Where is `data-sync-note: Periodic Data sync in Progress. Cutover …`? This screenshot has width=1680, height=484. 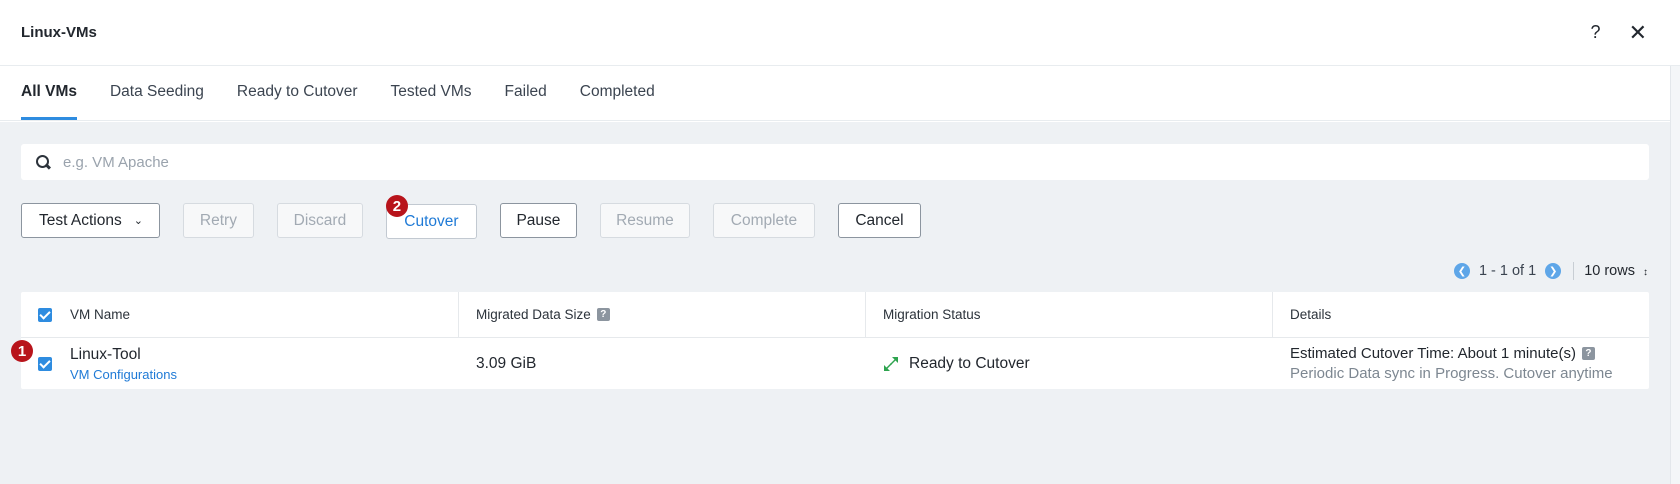
data-sync-note: Periodic Data sync in Progress. Cutover … is located at coordinates (1451, 373).